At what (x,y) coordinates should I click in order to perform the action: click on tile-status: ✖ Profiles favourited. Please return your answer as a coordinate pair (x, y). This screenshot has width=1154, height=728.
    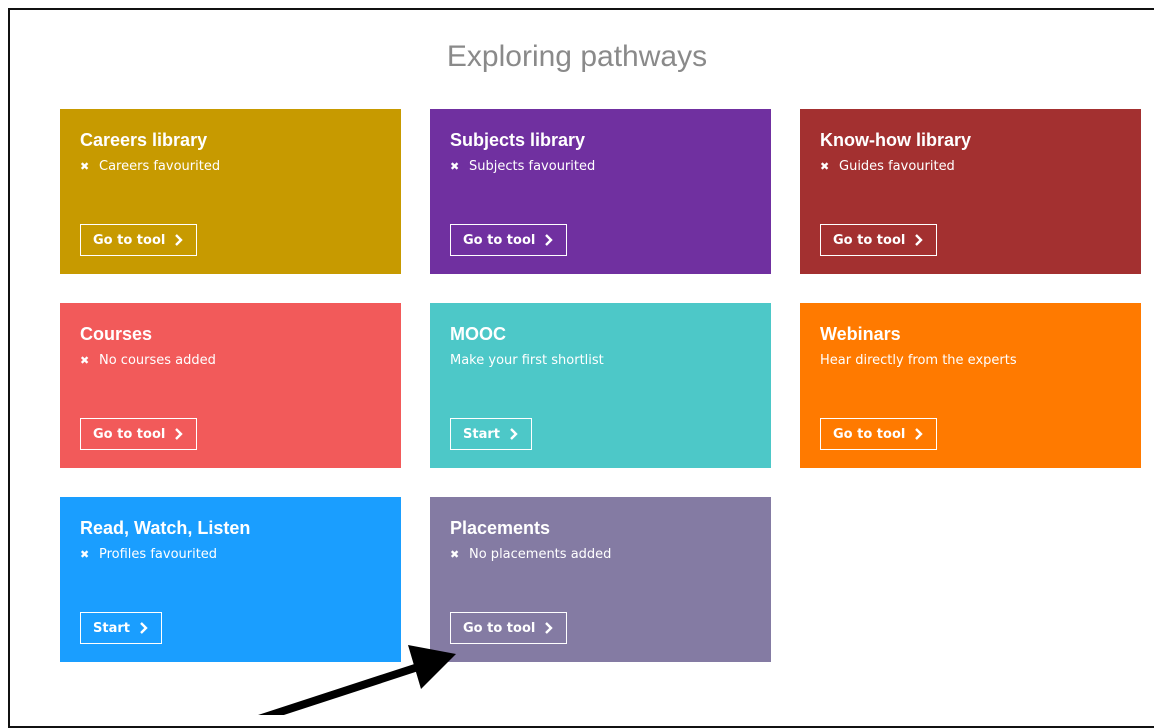
    Looking at the image, I should click on (230, 555).